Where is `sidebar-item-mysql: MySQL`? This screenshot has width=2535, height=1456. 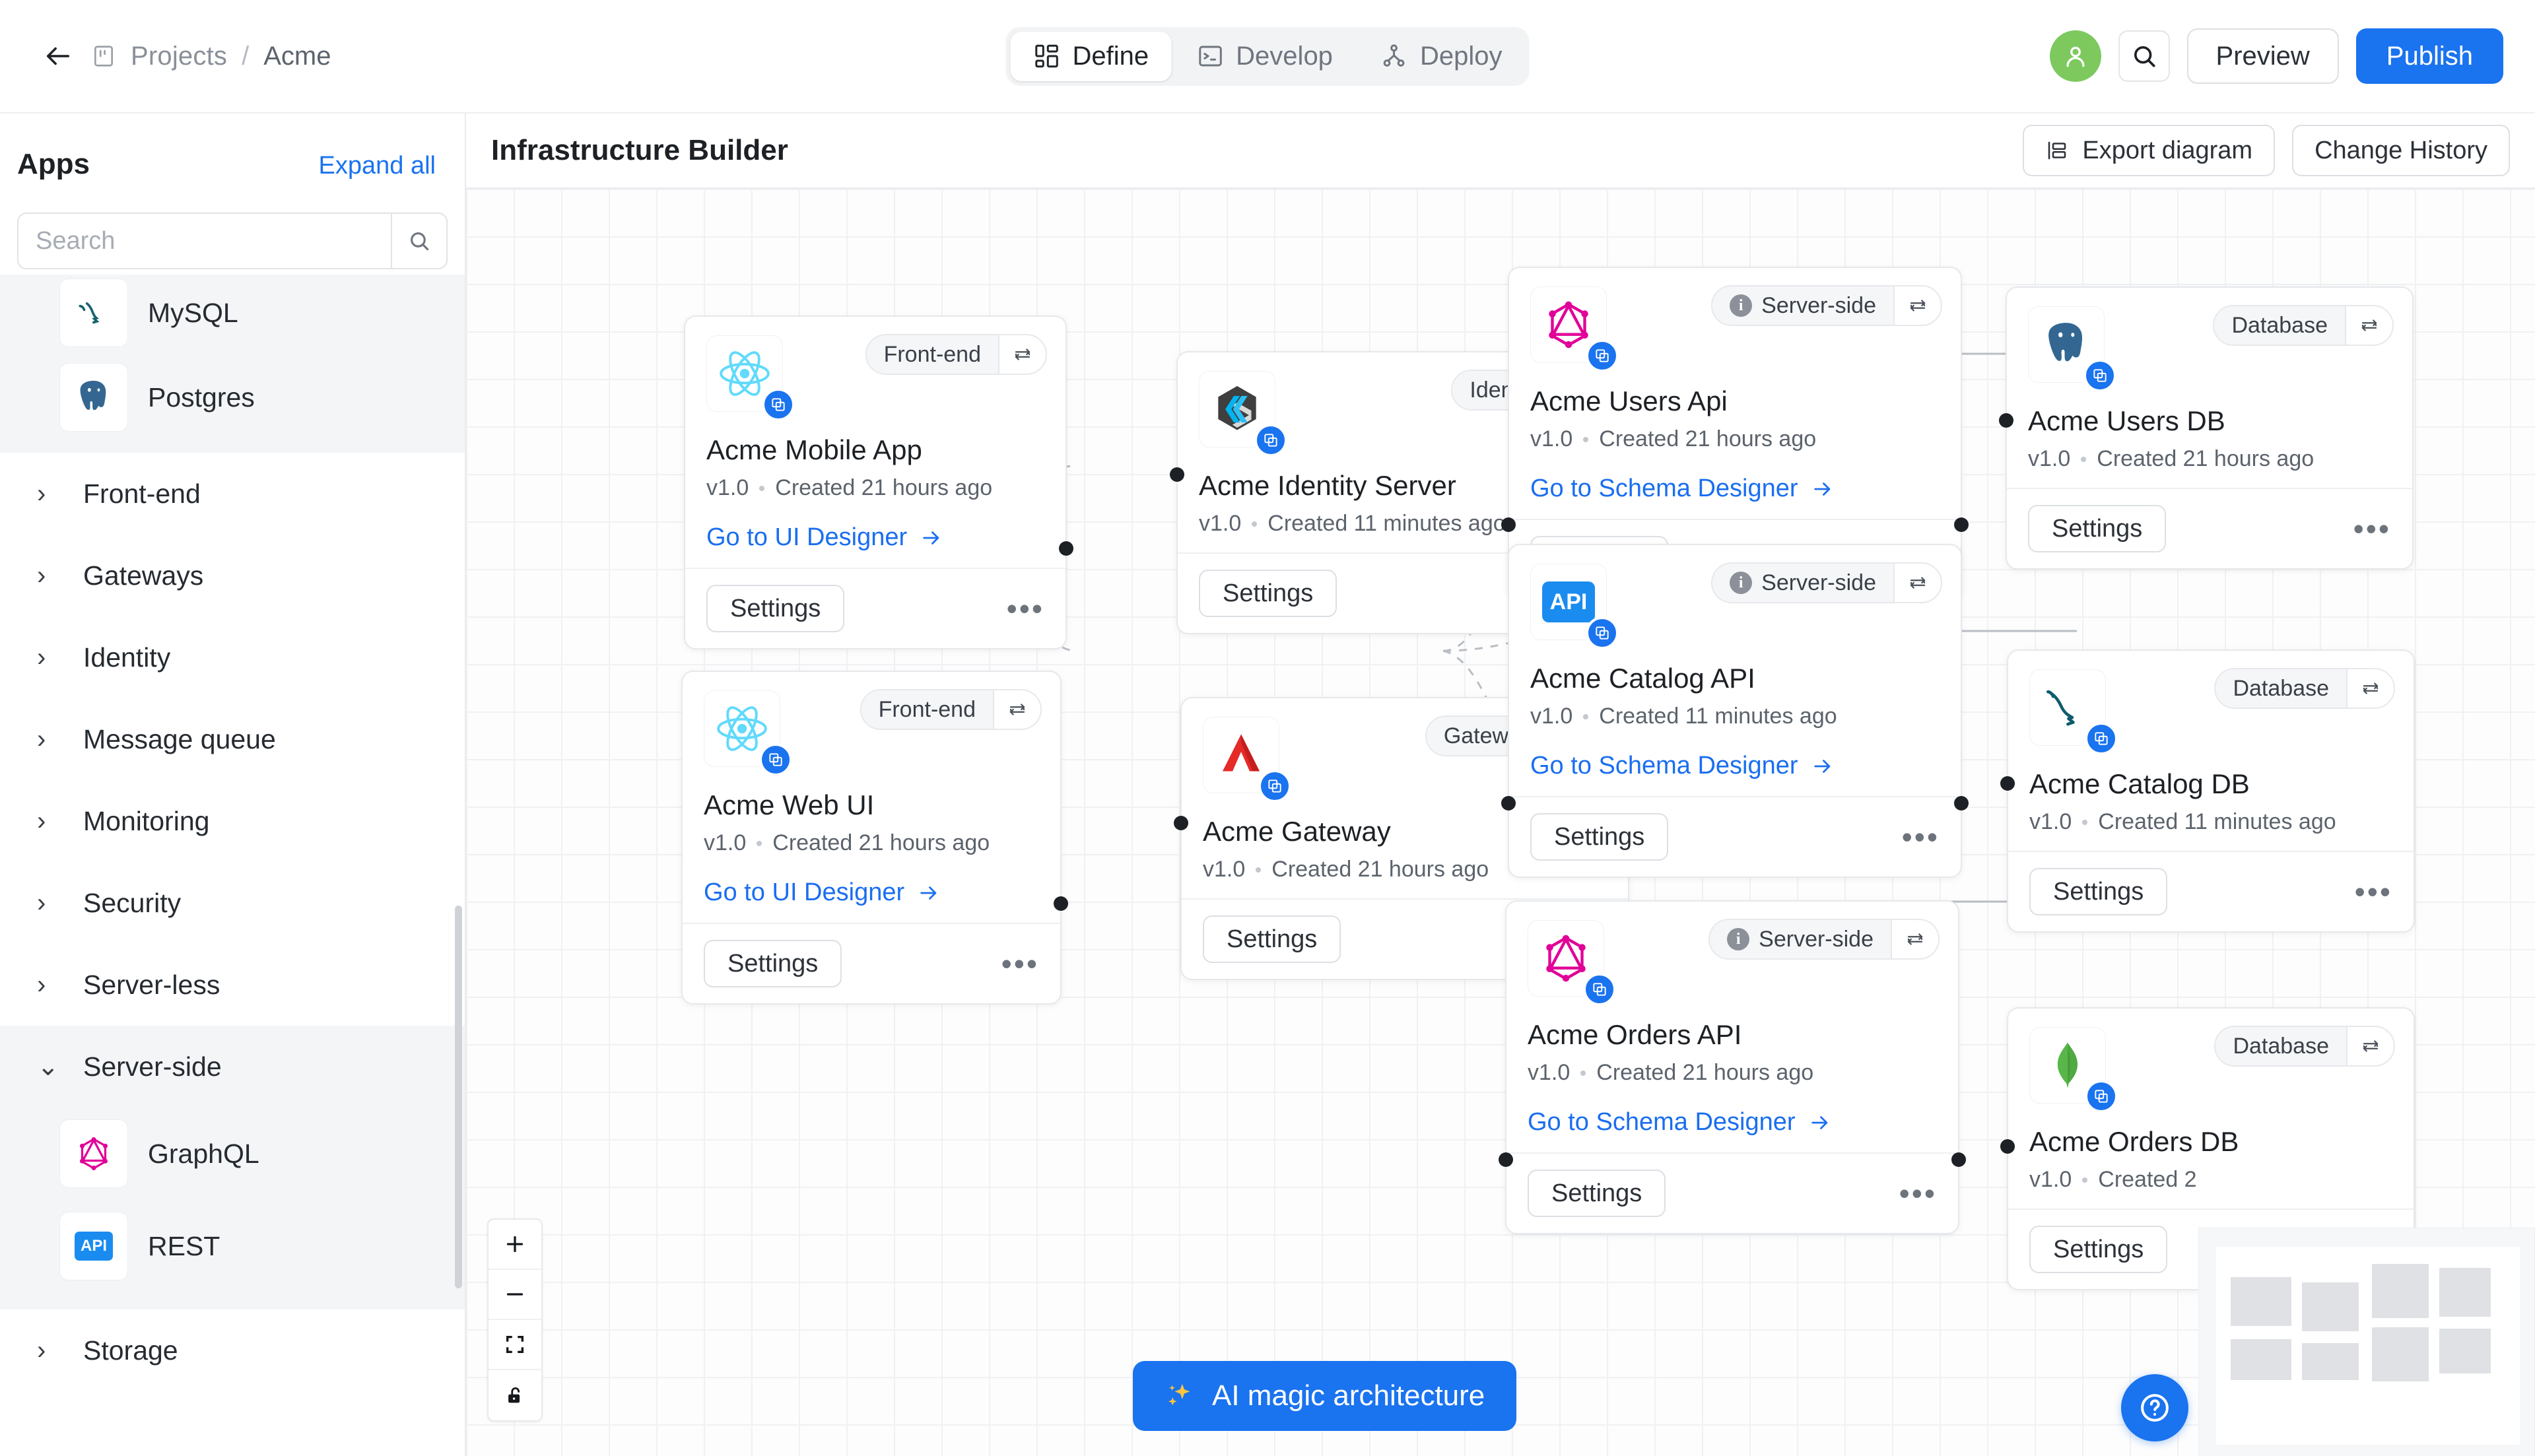 sidebar-item-mysql: MySQL is located at coordinates (232, 313).